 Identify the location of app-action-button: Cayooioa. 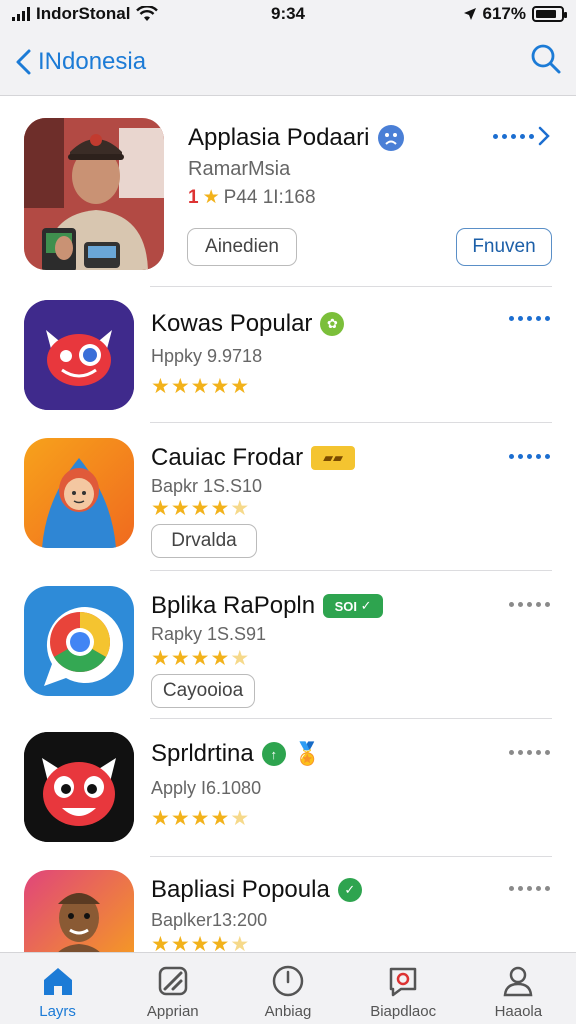
(203, 691).